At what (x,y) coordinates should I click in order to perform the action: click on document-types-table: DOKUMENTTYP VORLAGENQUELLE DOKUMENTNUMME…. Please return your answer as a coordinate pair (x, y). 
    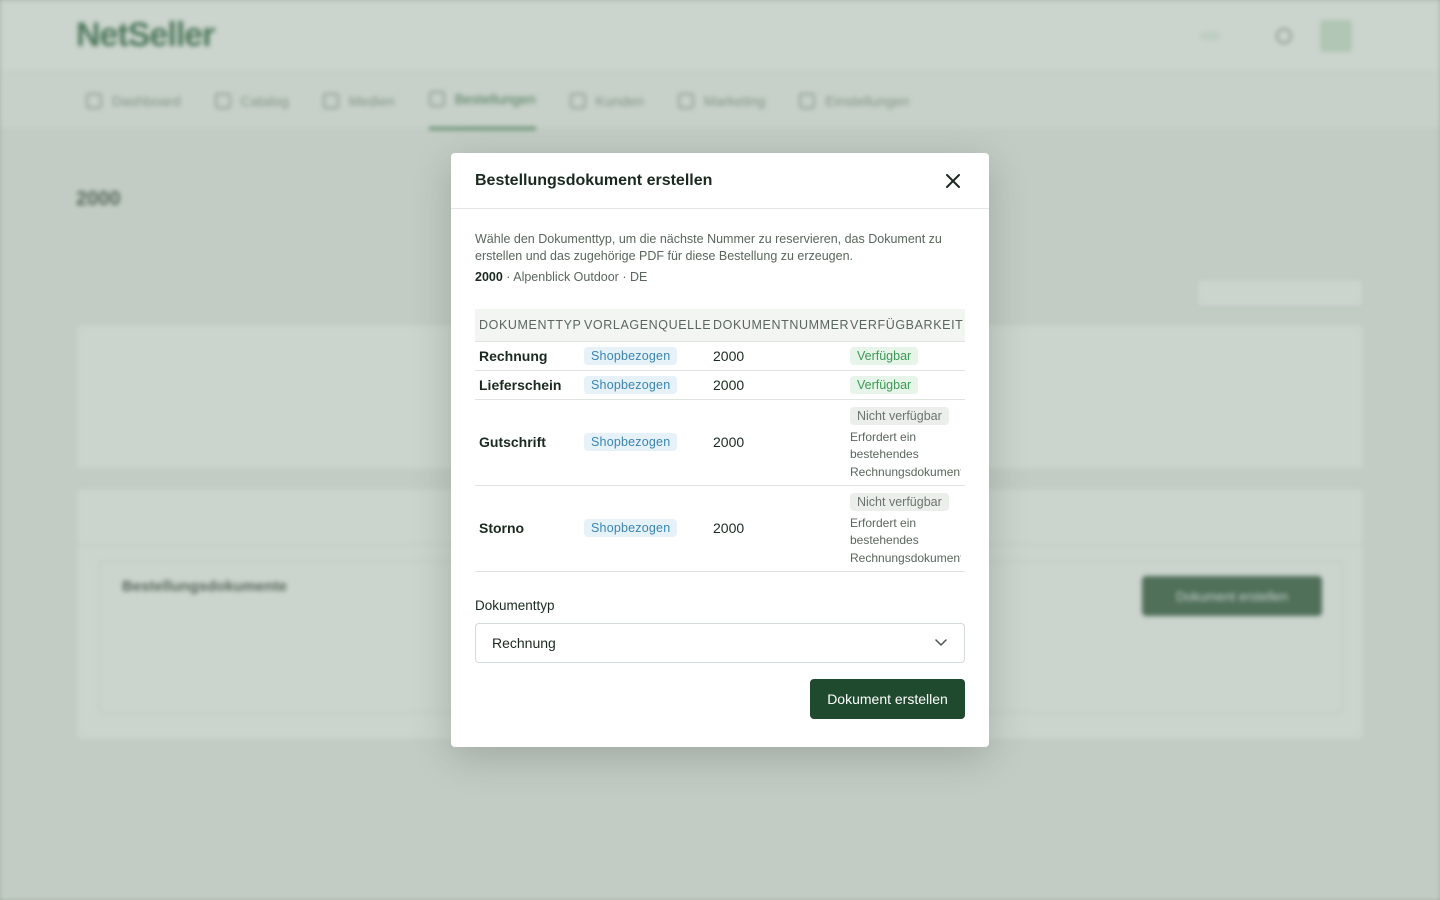
    Looking at the image, I should click on (720, 440).